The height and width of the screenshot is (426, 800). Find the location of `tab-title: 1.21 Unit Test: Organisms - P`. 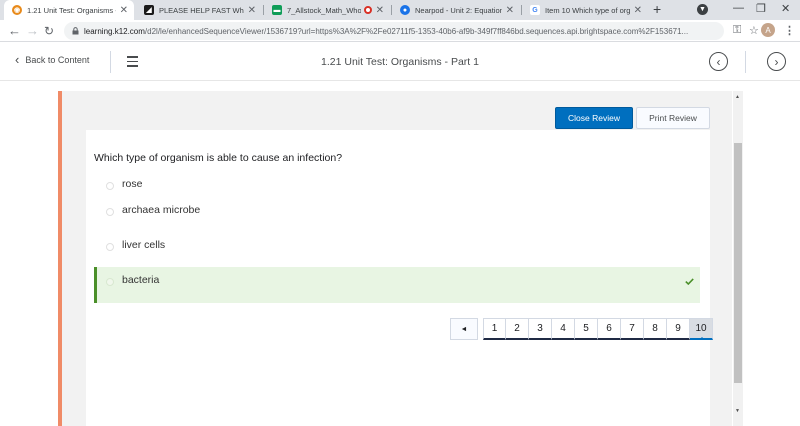

tab-title: 1.21 Unit Test: Organisms - P is located at coordinates (71, 10).